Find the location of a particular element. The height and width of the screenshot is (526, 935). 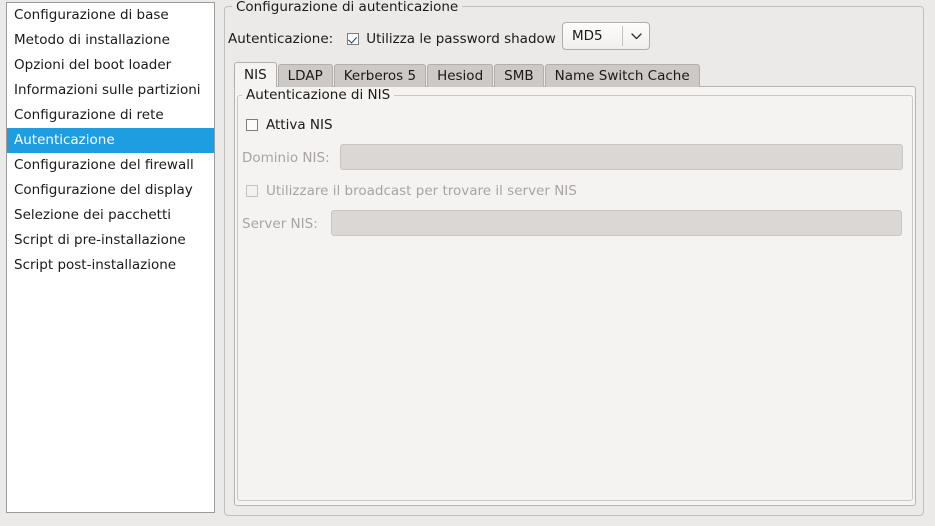

sidebar-item-configurazione-di-base: Configurazione di base is located at coordinates (110, 15).